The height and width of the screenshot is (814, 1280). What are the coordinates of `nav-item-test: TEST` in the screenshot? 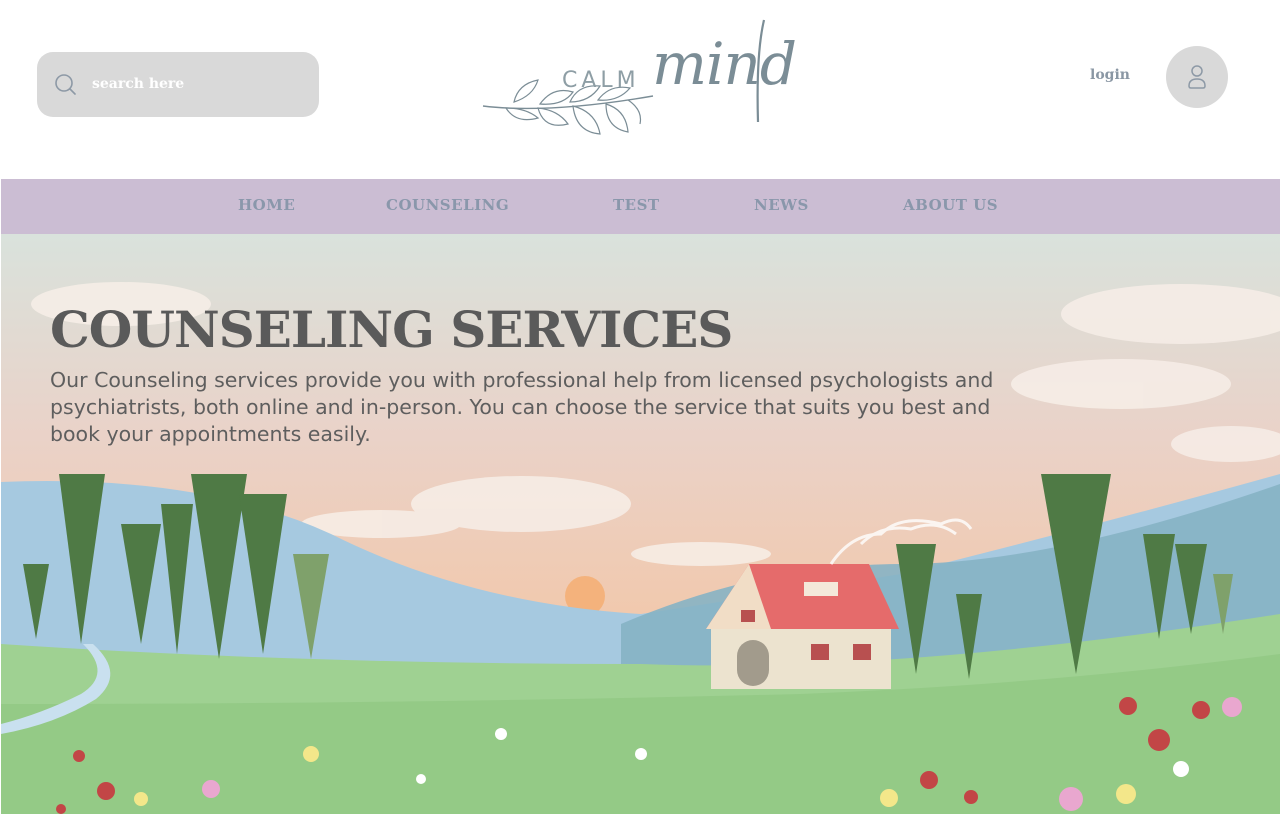 It's located at (636, 205).